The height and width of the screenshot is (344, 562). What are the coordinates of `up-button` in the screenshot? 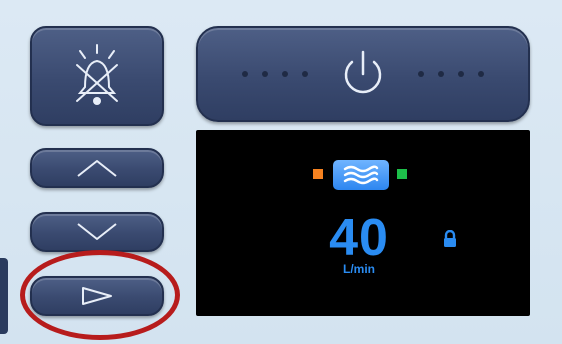 It's located at (97, 168).